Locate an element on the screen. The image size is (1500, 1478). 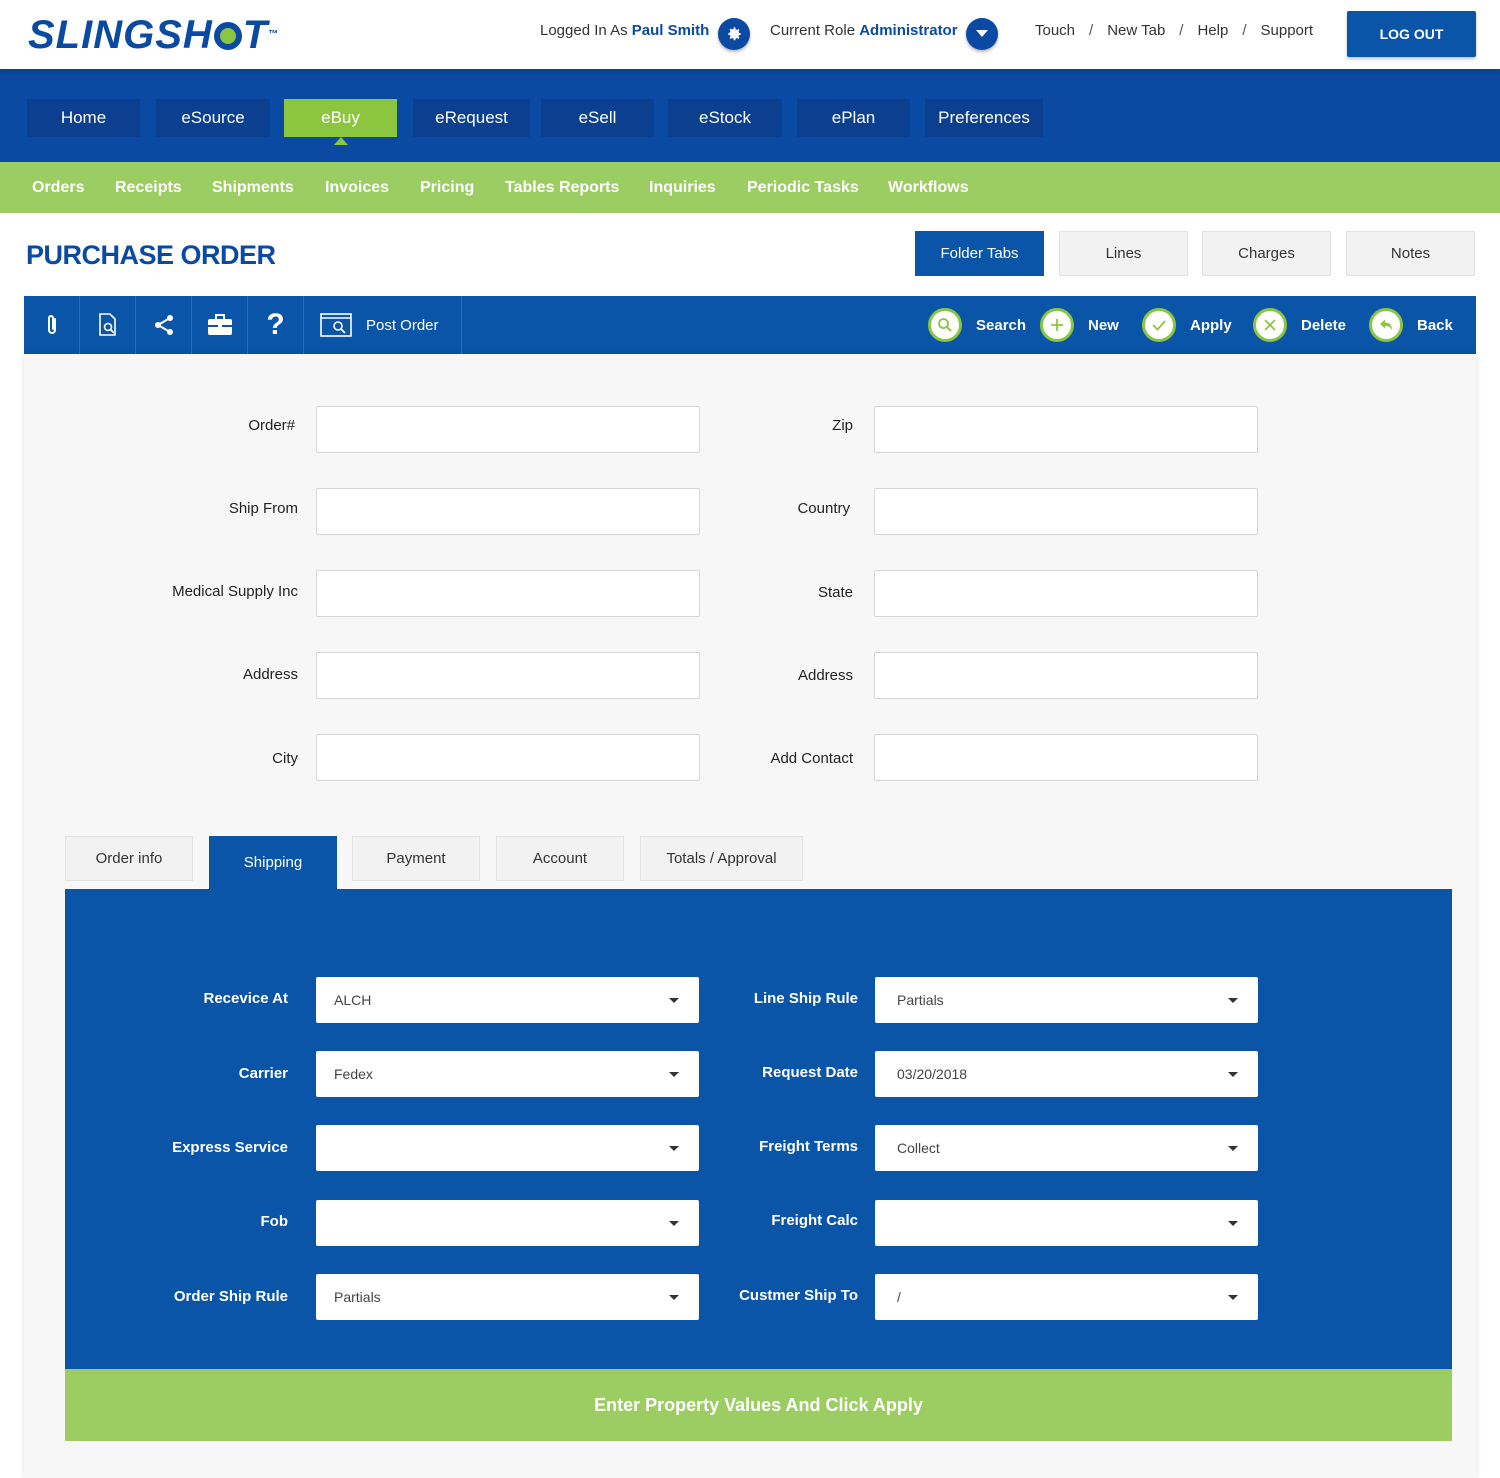
sub-tab-shipments: Shipments is located at coordinates (253, 187).